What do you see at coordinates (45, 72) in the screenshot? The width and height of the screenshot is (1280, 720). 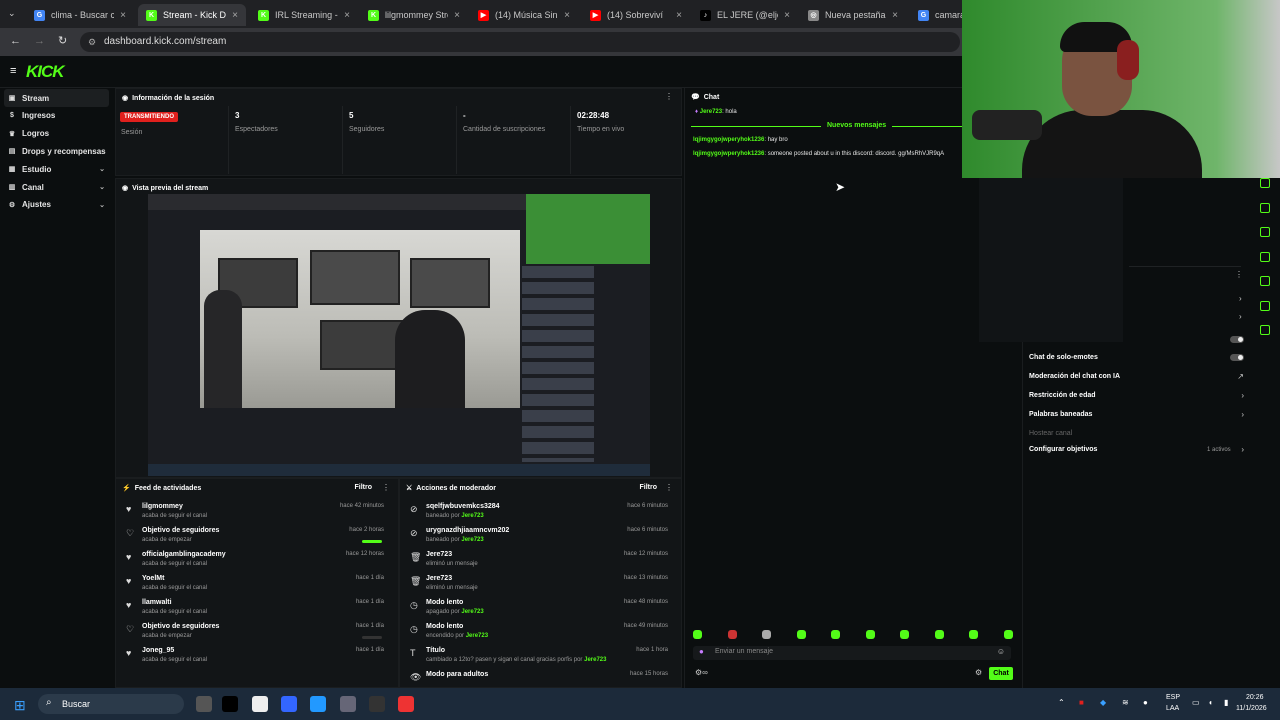 I see `kick-logo: KICK` at bounding box center [45, 72].